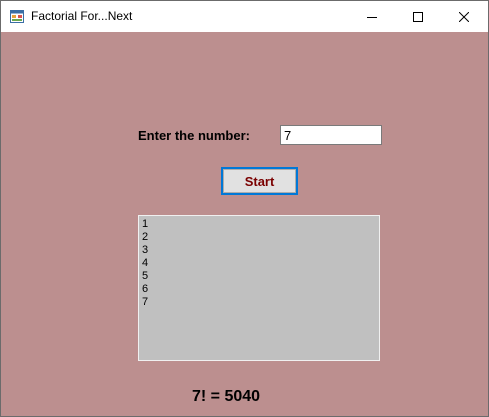 The width and height of the screenshot is (489, 417). I want to click on number-prompt-label: Enter the number:, so click(194, 135).